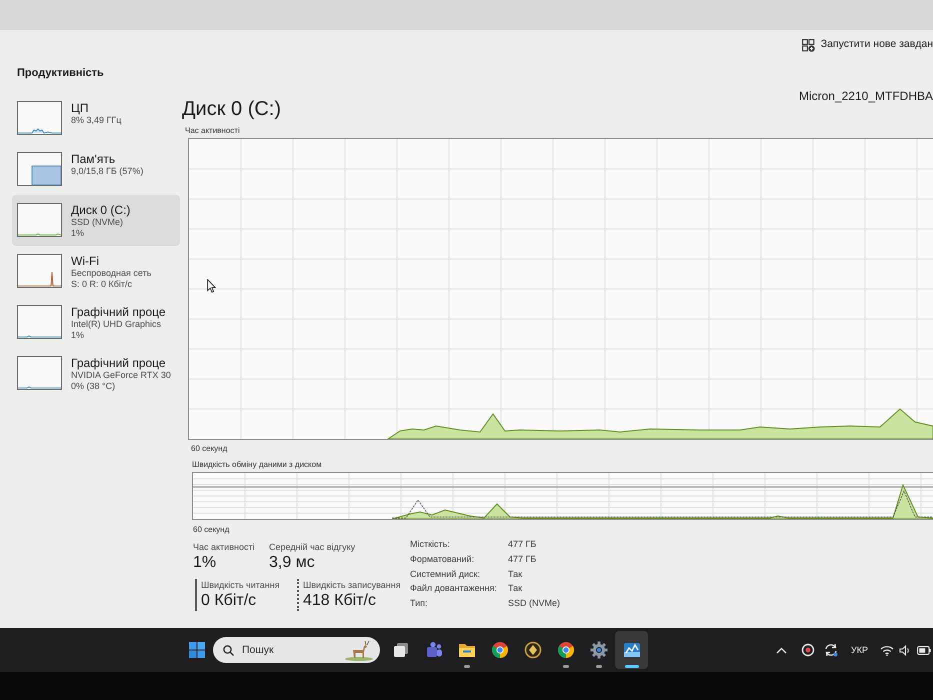 The height and width of the screenshot is (700, 933). I want to click on stat-label: Швидкість читання, so click(240, 585).